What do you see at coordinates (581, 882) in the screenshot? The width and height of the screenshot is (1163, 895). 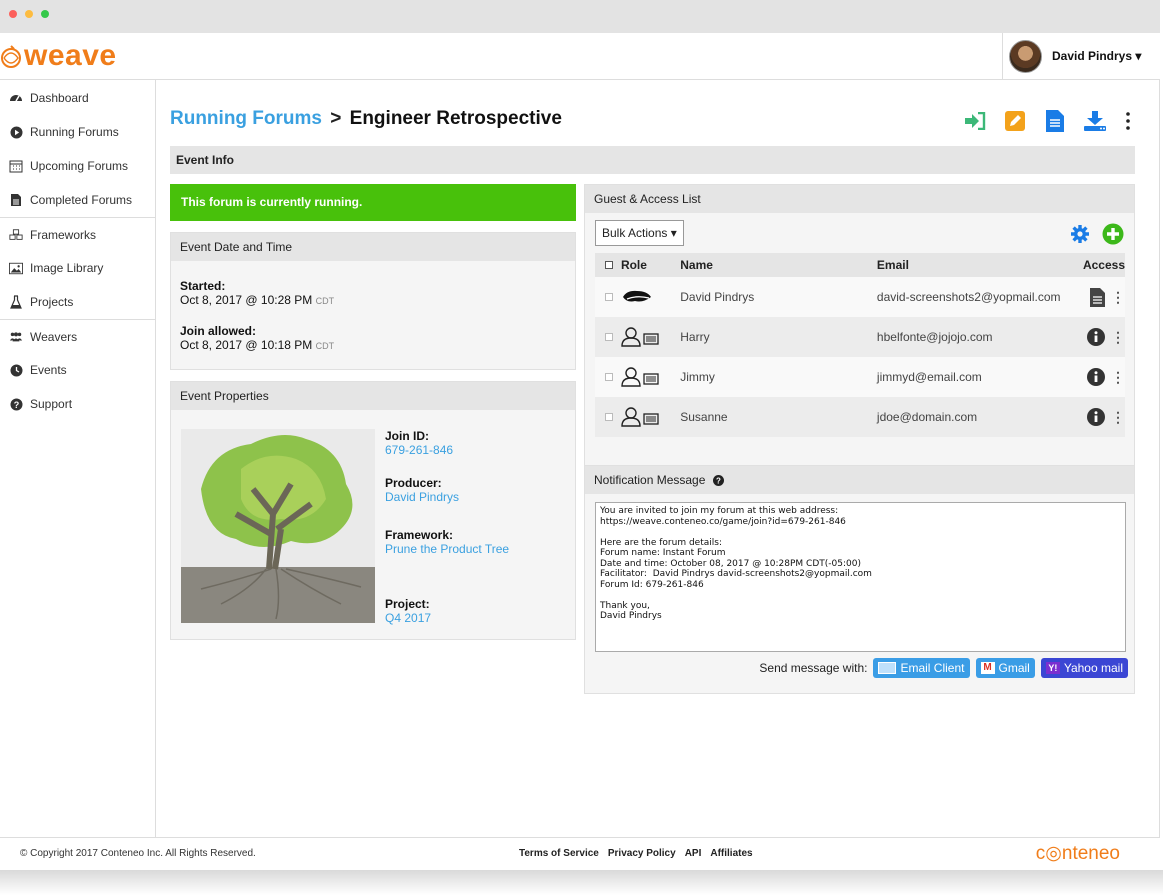 I see `window-shadow` at bounding box center [581, 882].